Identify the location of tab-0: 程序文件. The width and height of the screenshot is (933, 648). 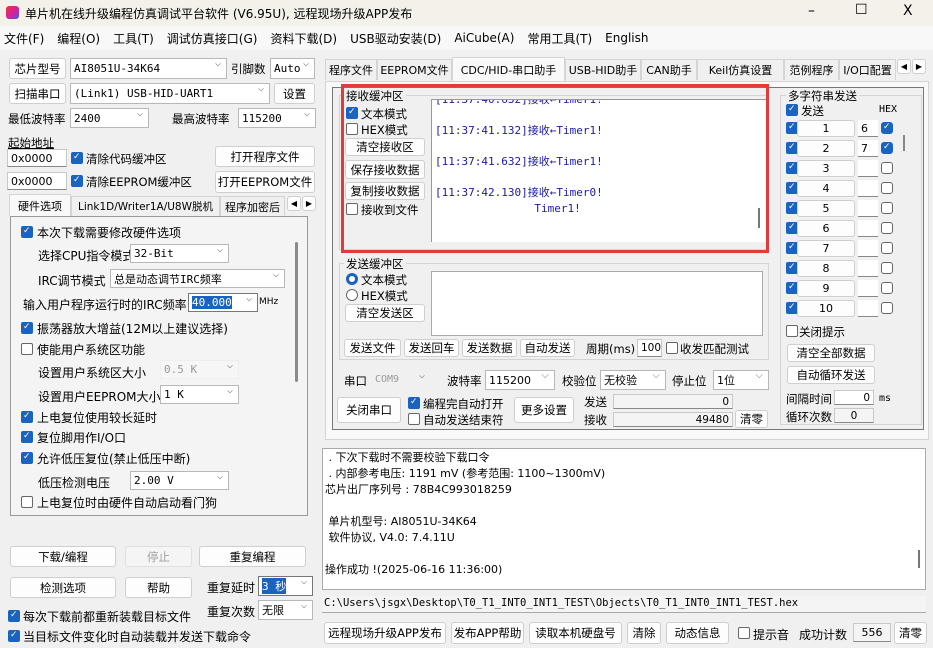
(351, 69).